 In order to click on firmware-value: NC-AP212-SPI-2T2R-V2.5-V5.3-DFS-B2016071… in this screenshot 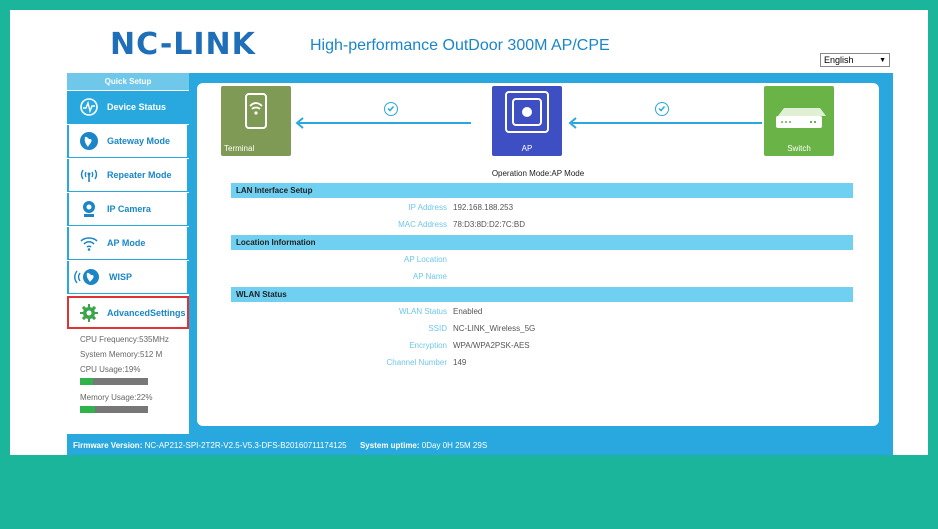, I will do `click(245, 445)`.